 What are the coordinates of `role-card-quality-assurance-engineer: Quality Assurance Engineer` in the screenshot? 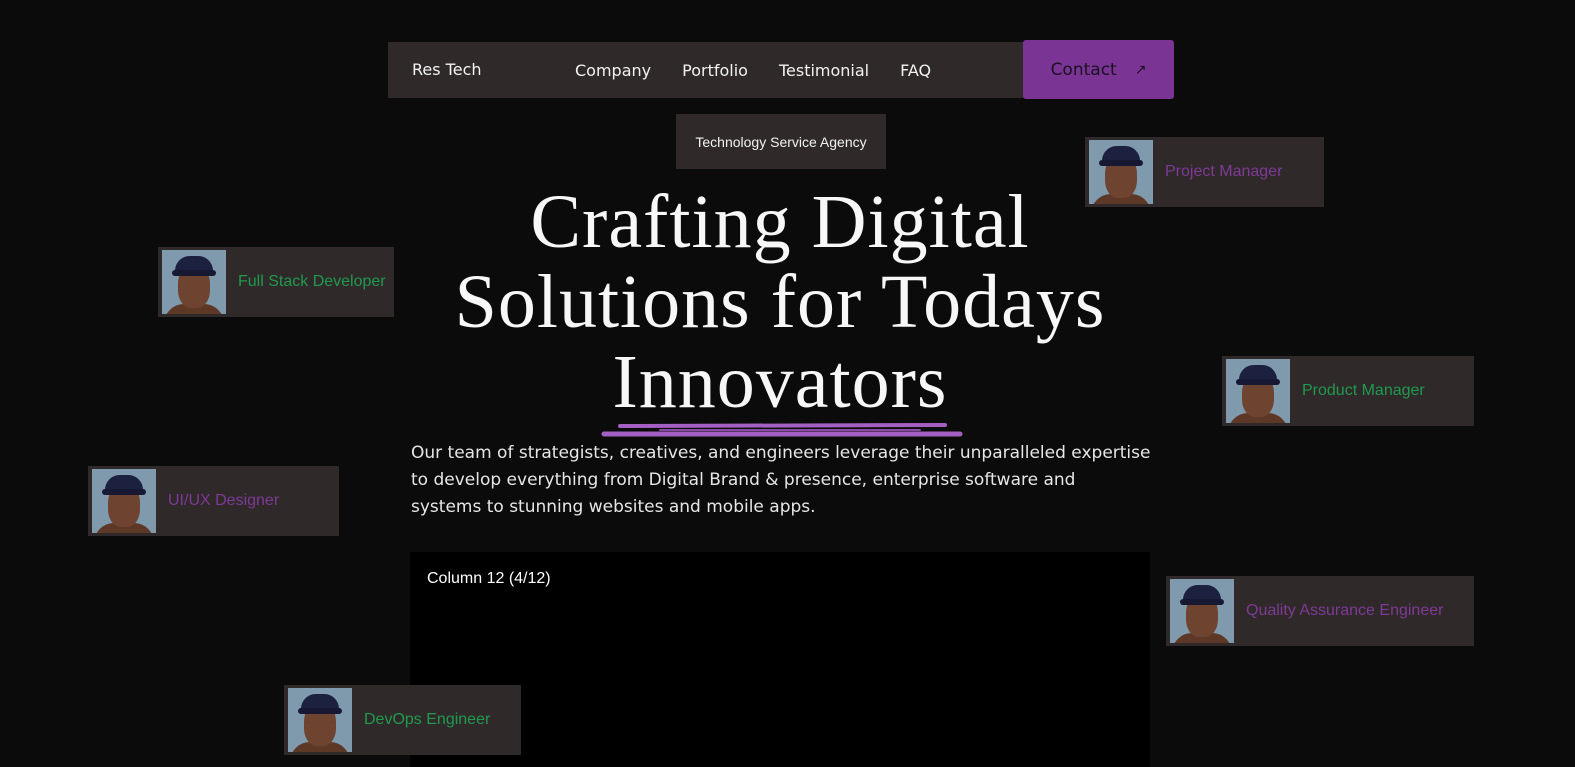 It's located at (1320, 611).